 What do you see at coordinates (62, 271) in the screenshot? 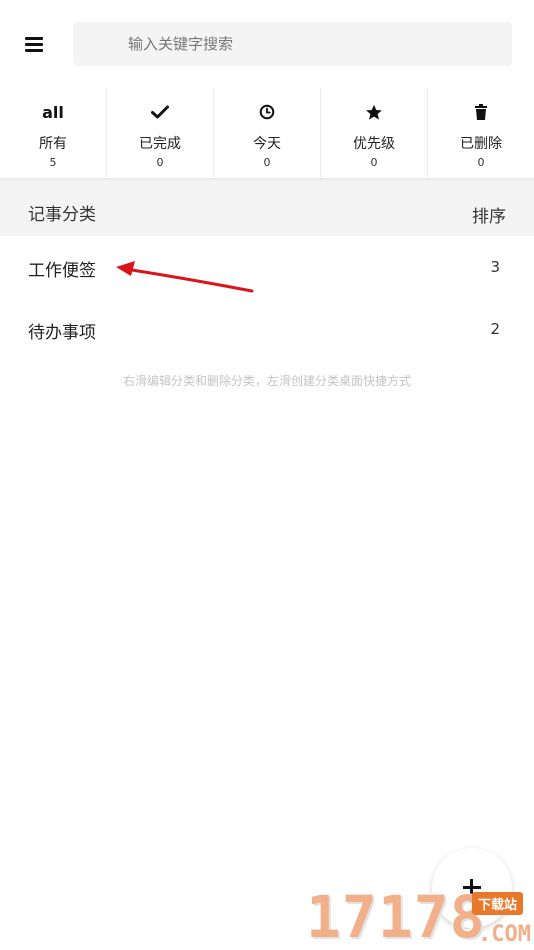
I see `category-name: 工作便签` at bounding box center [62, 271].